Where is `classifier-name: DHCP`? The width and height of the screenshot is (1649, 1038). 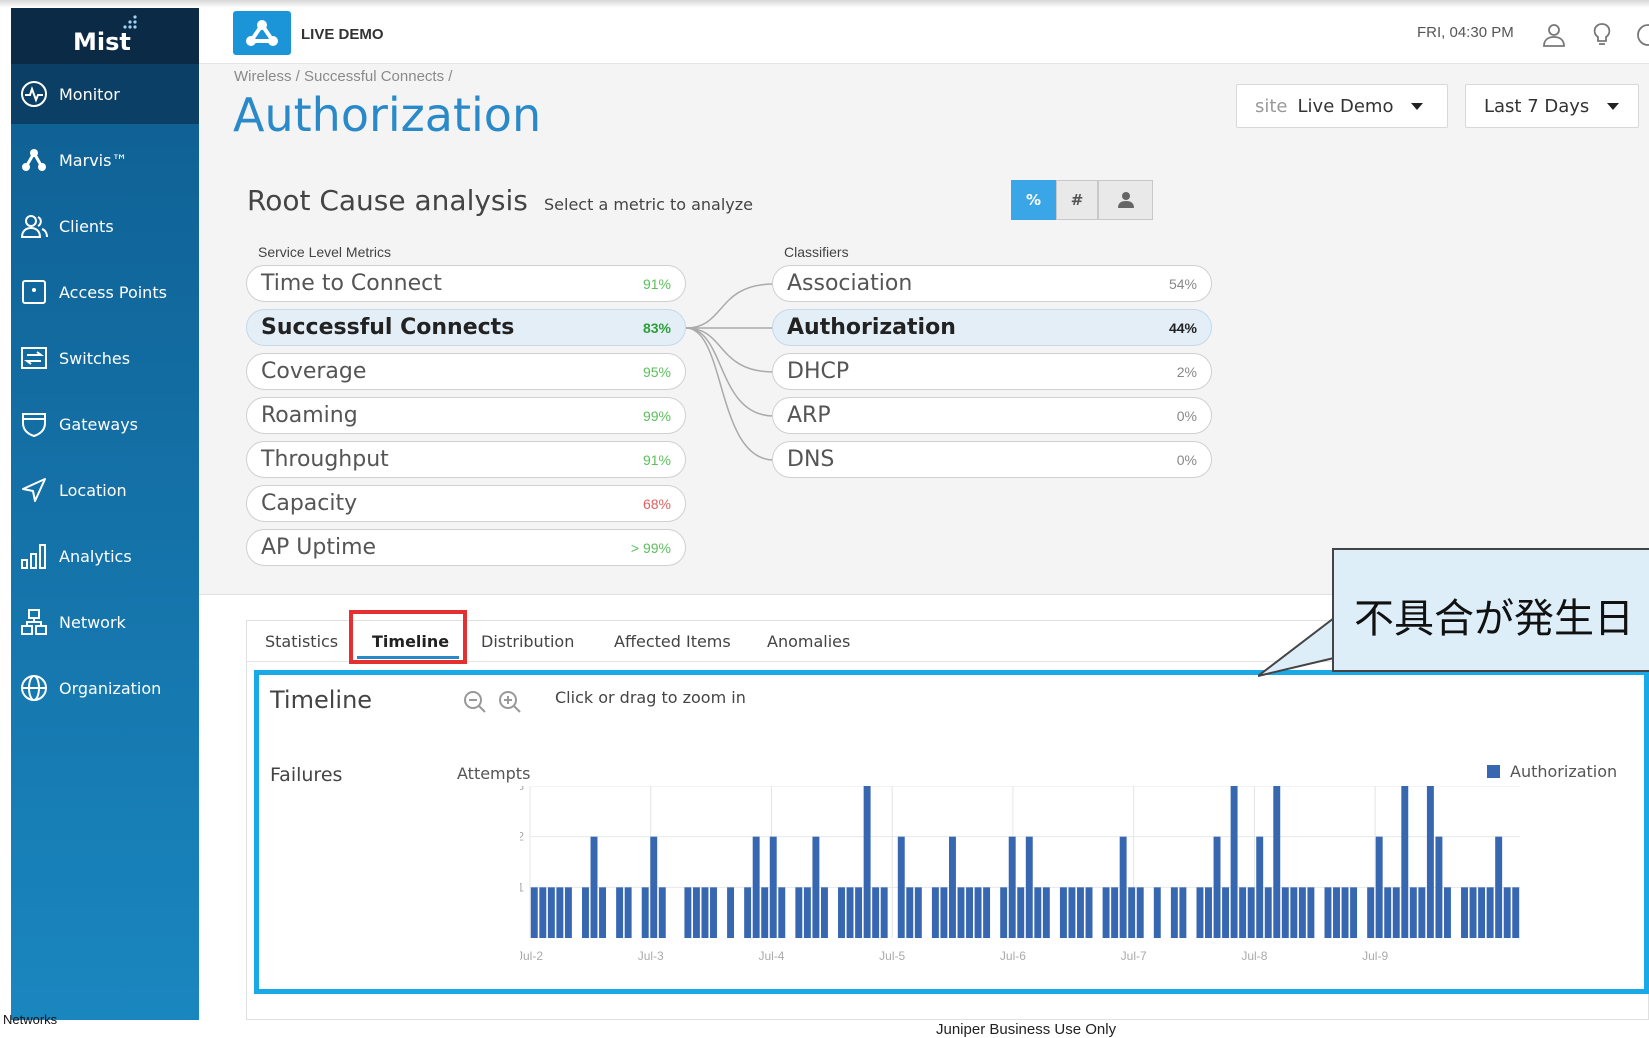 classifier-name: DHCP is located at coordinates (818, 371).